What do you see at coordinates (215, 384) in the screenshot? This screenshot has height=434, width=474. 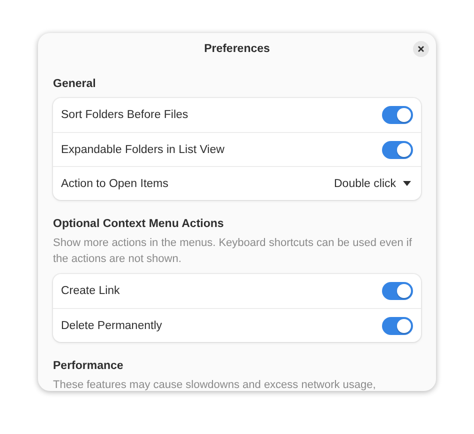 I see `section-description: These features may cause slowdowns and excess network usage,` at bounding box center [215, 384].